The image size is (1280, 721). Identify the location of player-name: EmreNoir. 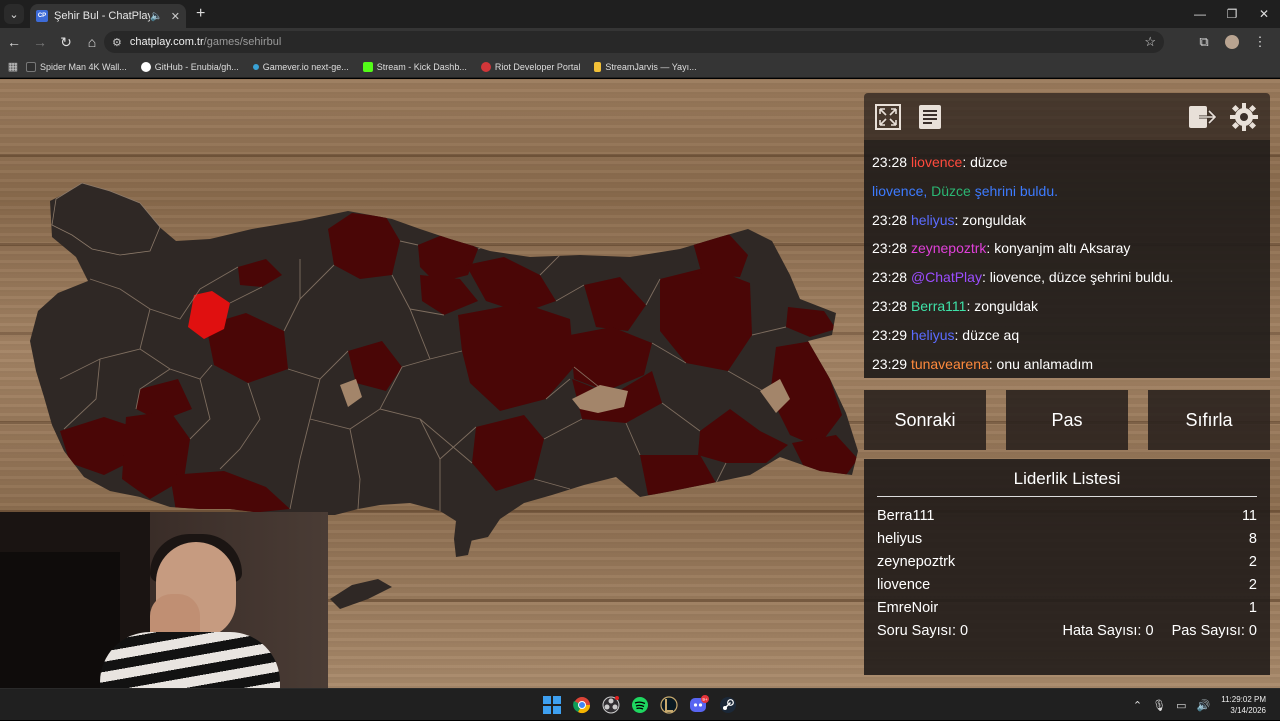
(908, 608).